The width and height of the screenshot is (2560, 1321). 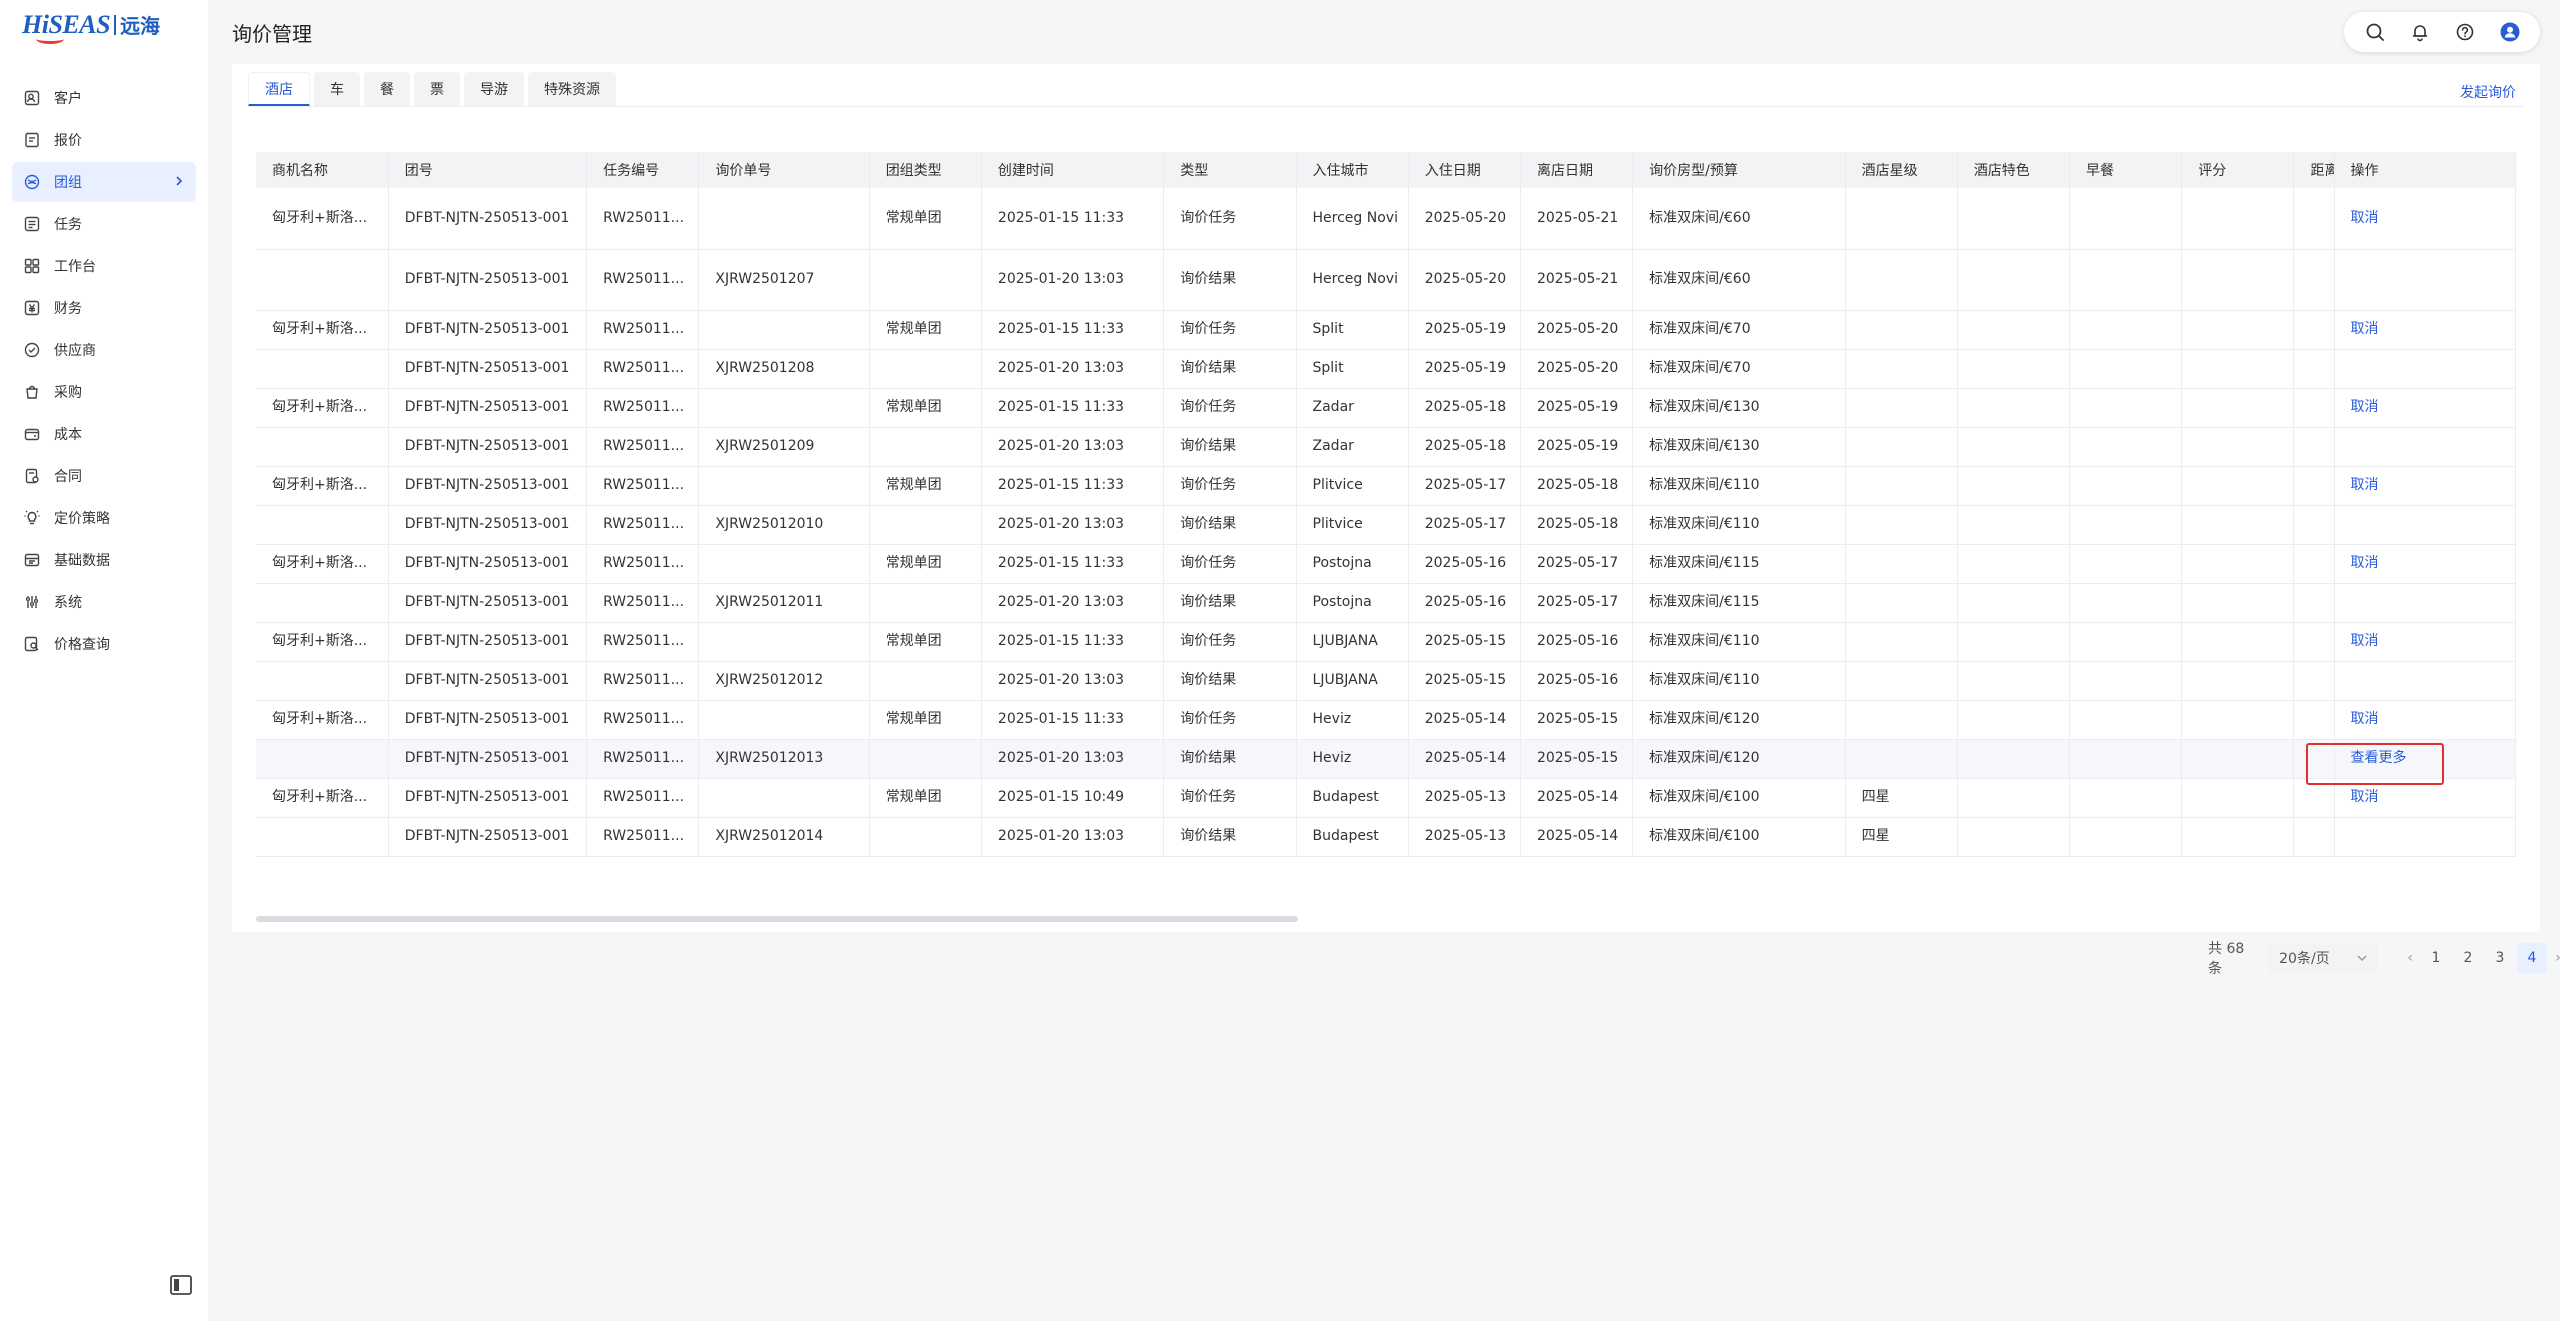 I want to click on prev-page-button: ‹, so click(x=2410, y=958).